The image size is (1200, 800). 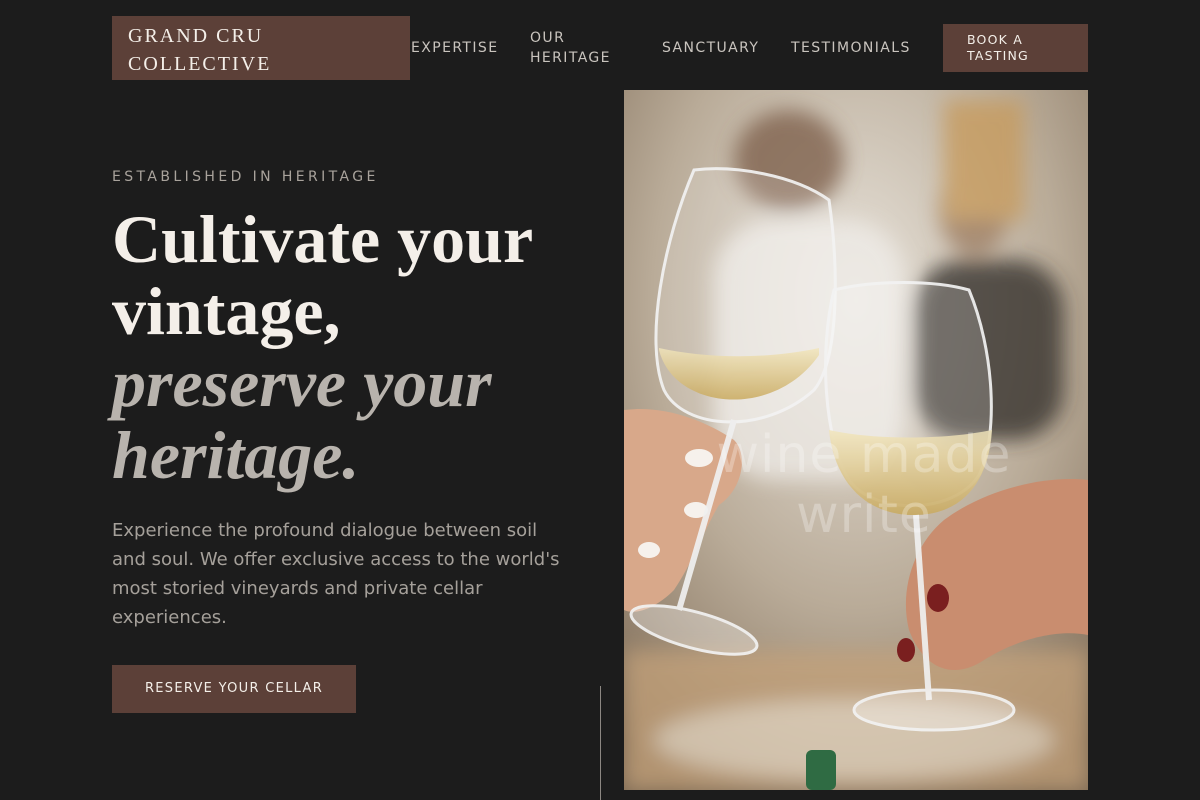 What do you see at coordinates (600, 743) in the screenshot?
I see `scroll-indicator-line` at bounding box center [600, 743].